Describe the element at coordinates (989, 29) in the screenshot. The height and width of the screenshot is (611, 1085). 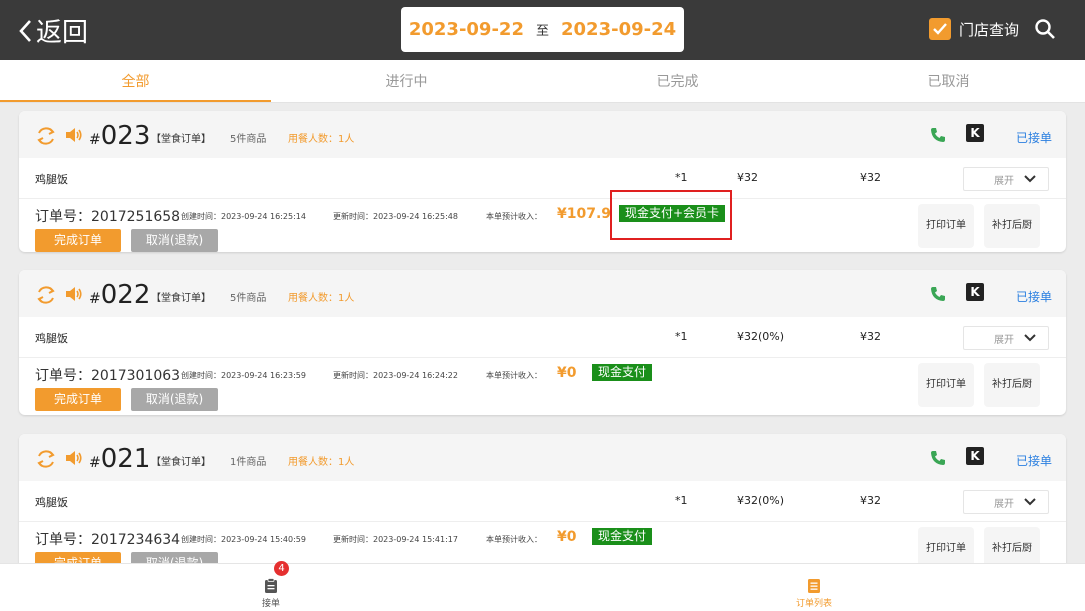
I see `store-query-label: 门店查询` at that location.